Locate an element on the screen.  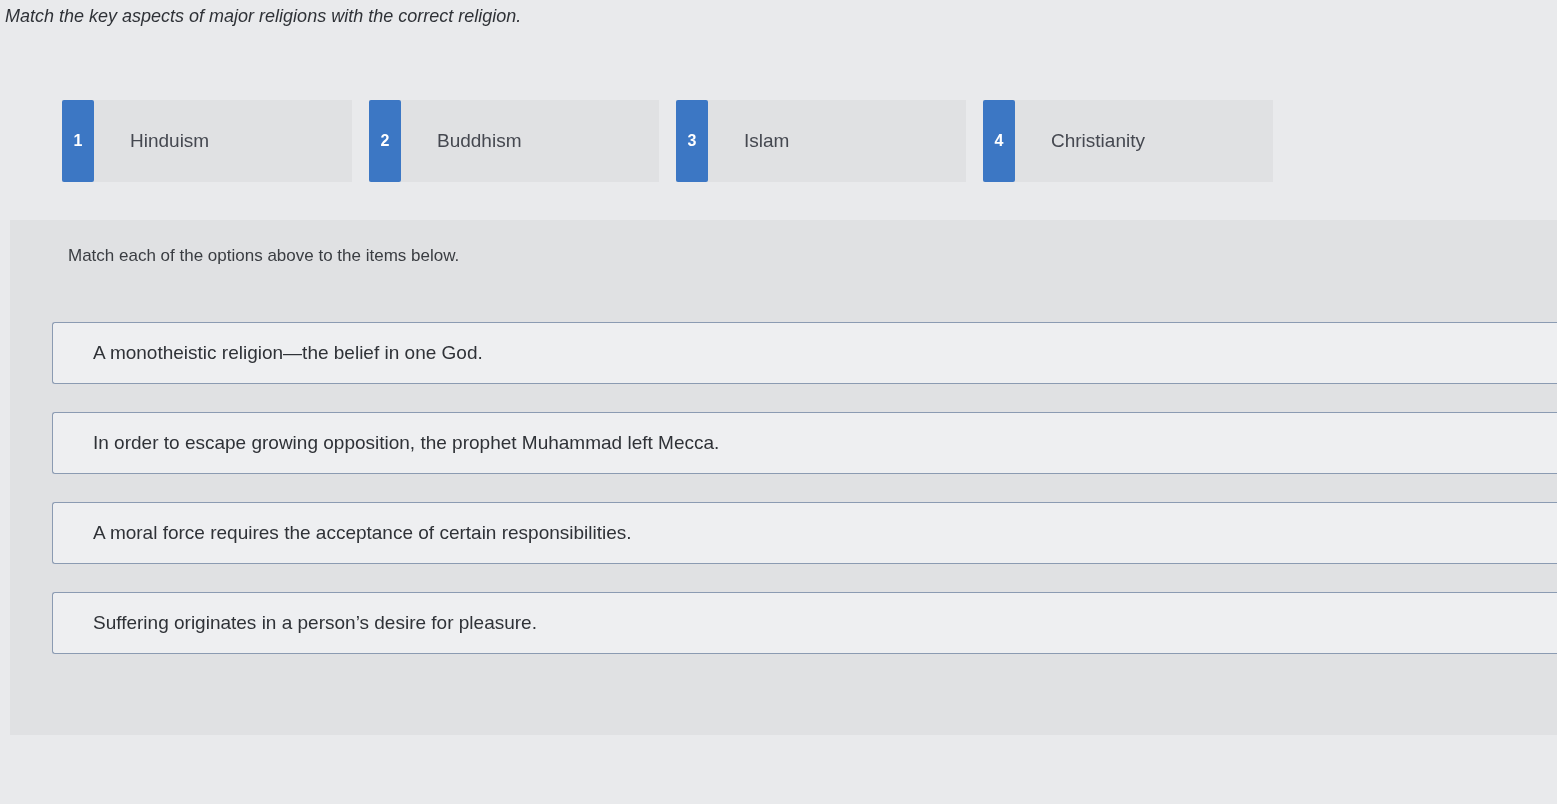
option-card: 1 Hinduism is located at coordinates (207, 141).